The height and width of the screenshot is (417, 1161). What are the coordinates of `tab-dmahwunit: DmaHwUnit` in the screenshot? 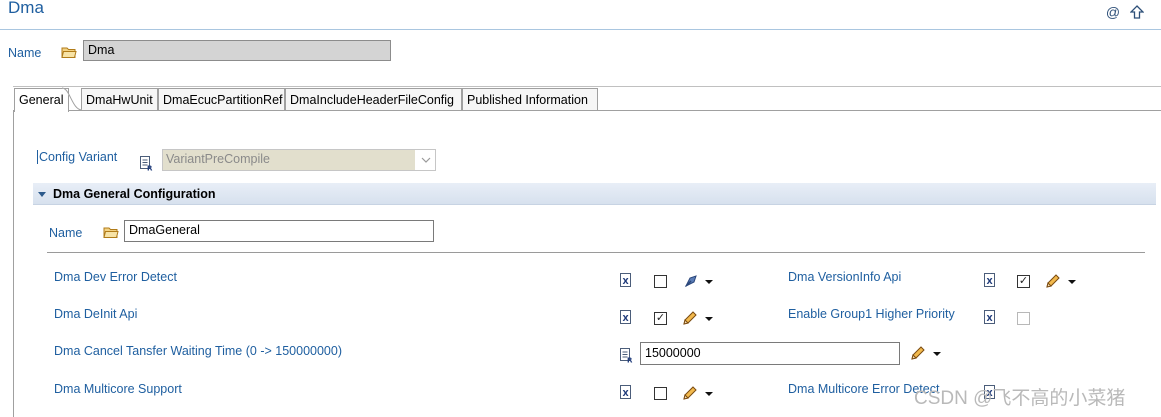 It's located at (119, 99).